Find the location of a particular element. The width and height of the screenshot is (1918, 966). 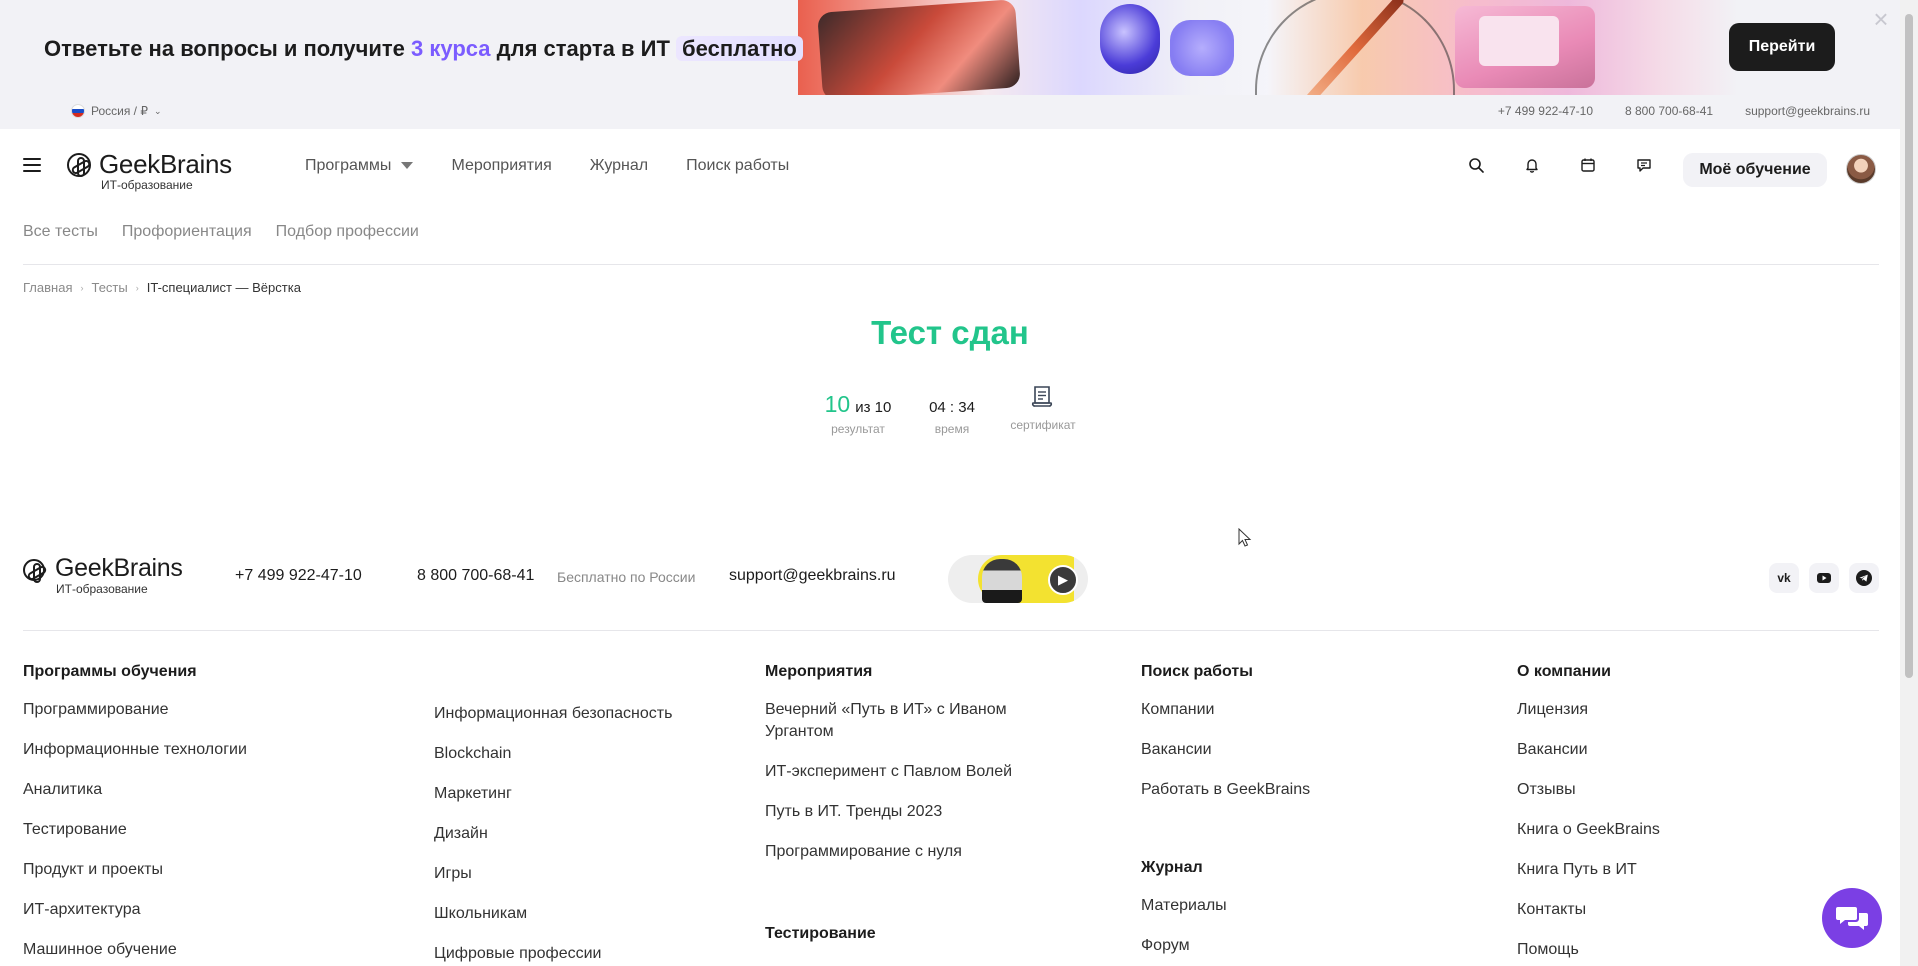

result-score: 10 из 10 результат is located at coordinates (858, 413).